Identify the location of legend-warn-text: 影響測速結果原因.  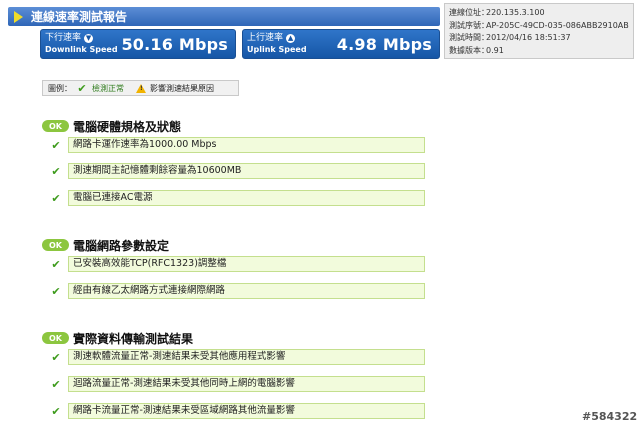
(182, 88).